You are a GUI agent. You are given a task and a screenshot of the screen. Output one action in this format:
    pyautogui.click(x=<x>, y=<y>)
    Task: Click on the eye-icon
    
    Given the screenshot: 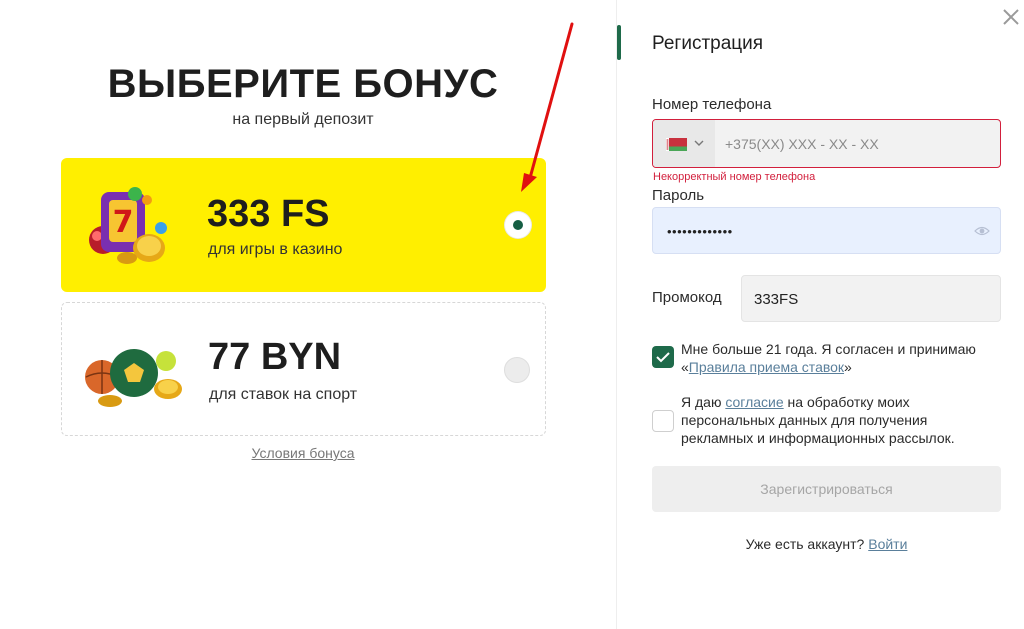 What is the action you would take?
    pyautogui.click(x=982, y=231)
    